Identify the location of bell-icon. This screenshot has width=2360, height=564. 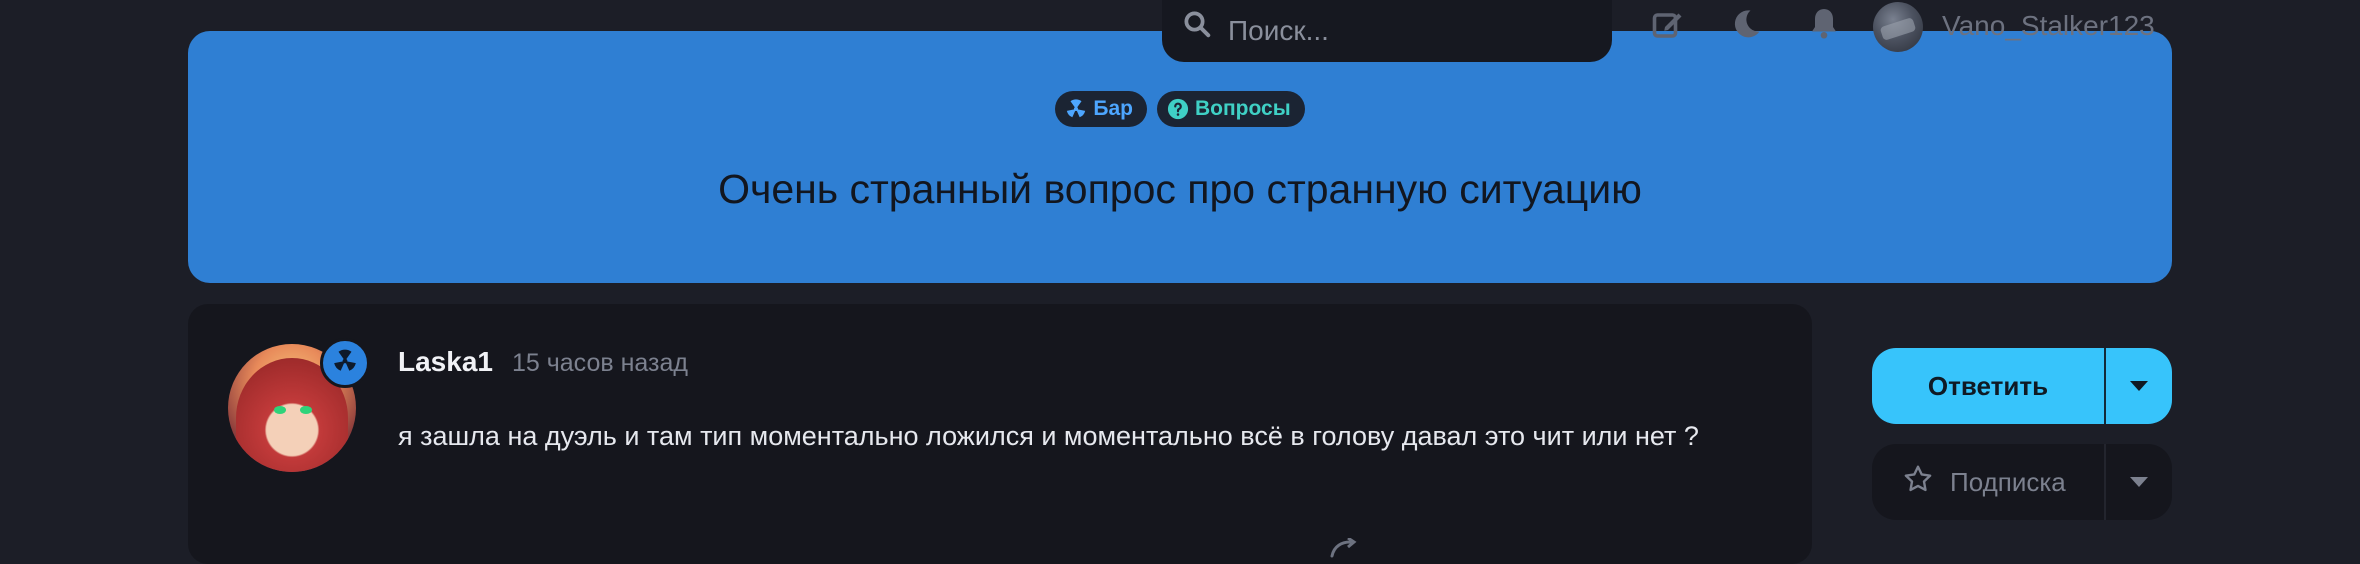
(1824, 26).